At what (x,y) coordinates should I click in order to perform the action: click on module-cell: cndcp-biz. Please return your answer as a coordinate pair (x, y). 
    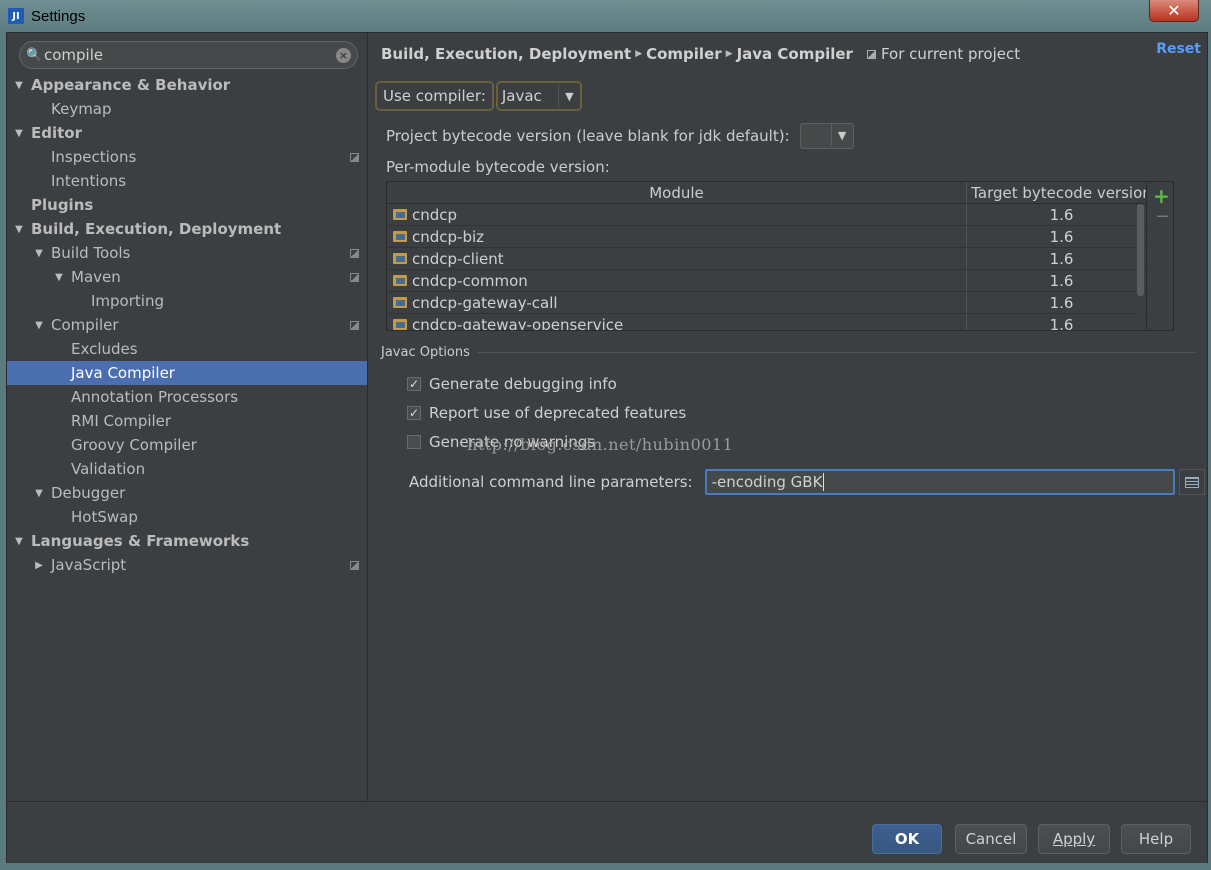
    Looking at the image, I should click on (677, 236).